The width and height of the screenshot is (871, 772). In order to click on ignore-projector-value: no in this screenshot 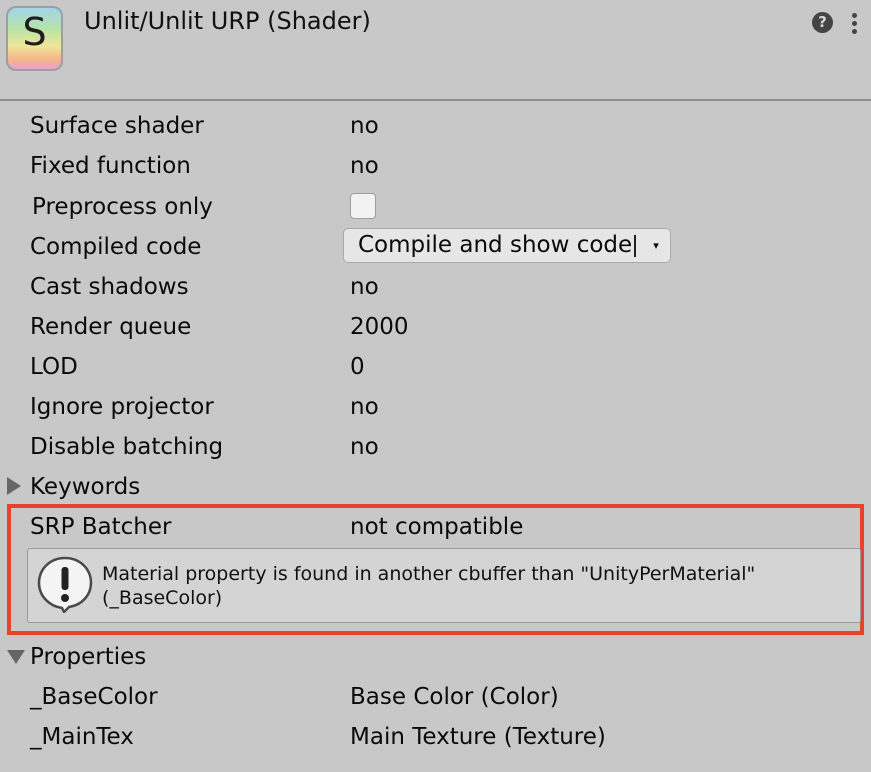, I will do `click(364, 407)`.